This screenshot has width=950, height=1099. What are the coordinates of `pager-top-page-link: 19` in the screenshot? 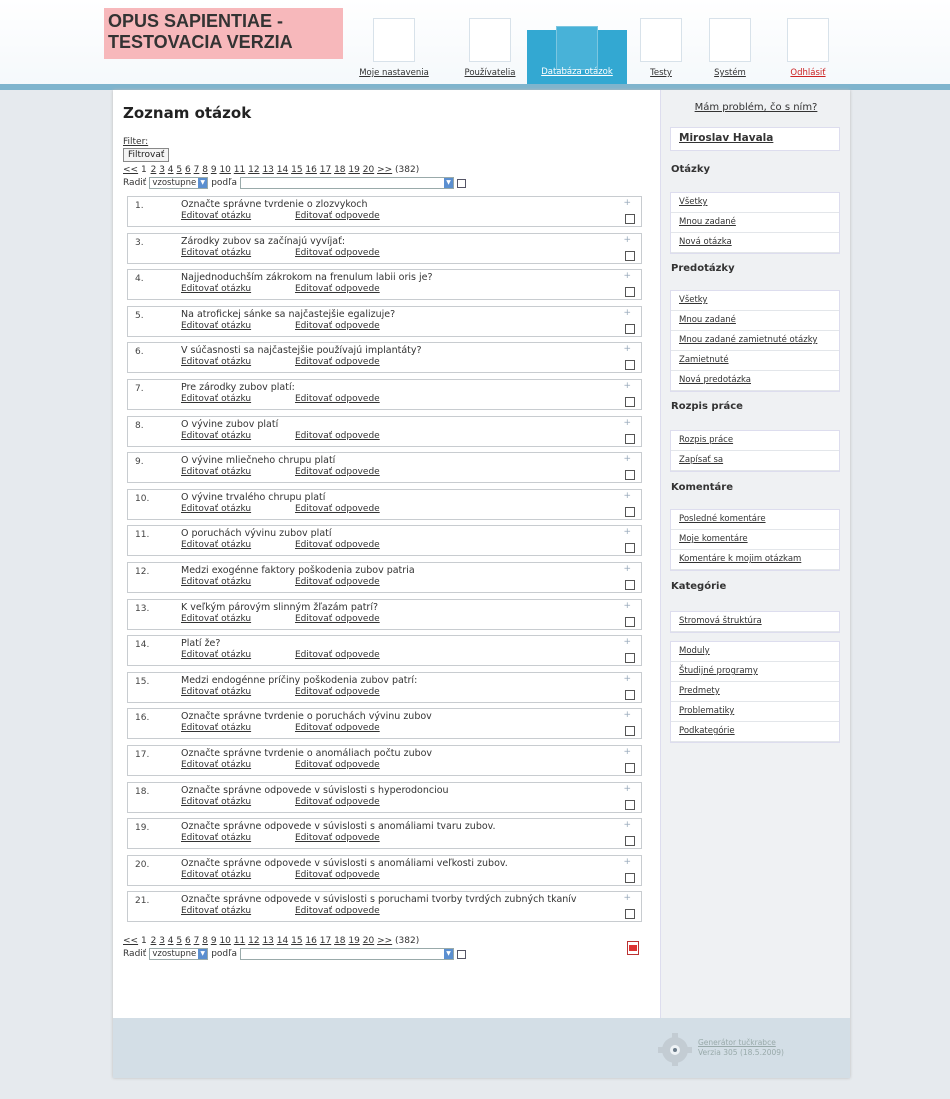 It's located at (353, 170).